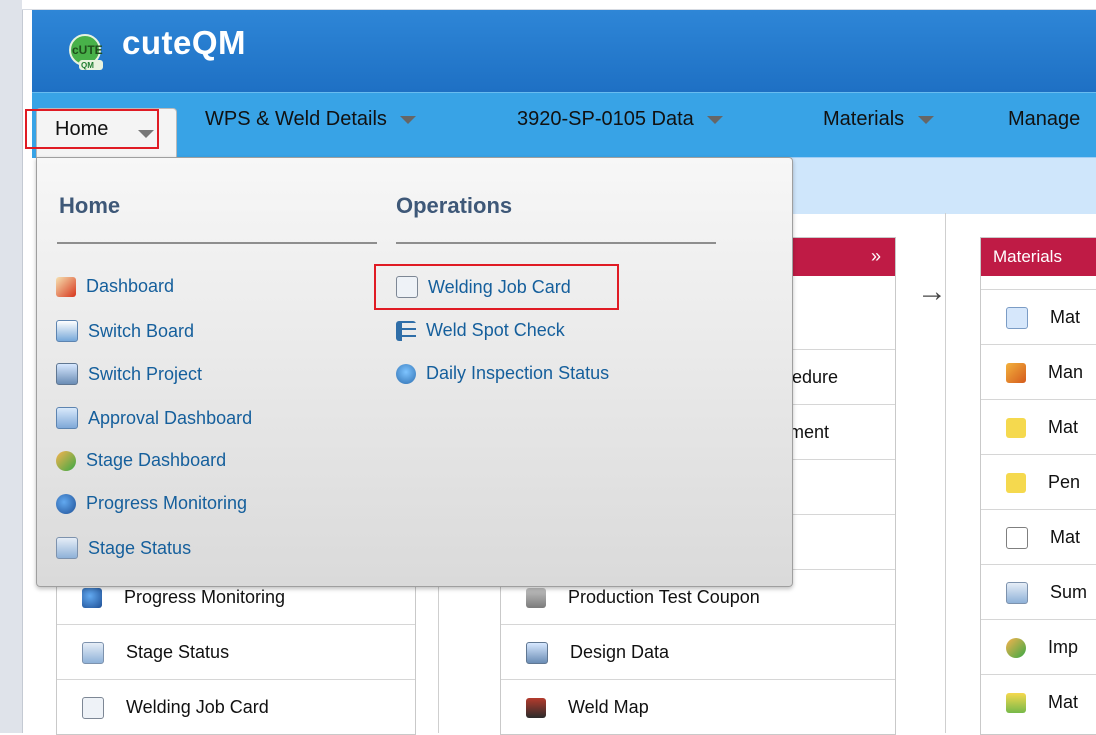 The image size is (1096, 735). What do you see at coordinates (605, 119) in the screenshot?
I see `nav-label: 3920-SP-0105 Data` at bounding box center [605, 119].